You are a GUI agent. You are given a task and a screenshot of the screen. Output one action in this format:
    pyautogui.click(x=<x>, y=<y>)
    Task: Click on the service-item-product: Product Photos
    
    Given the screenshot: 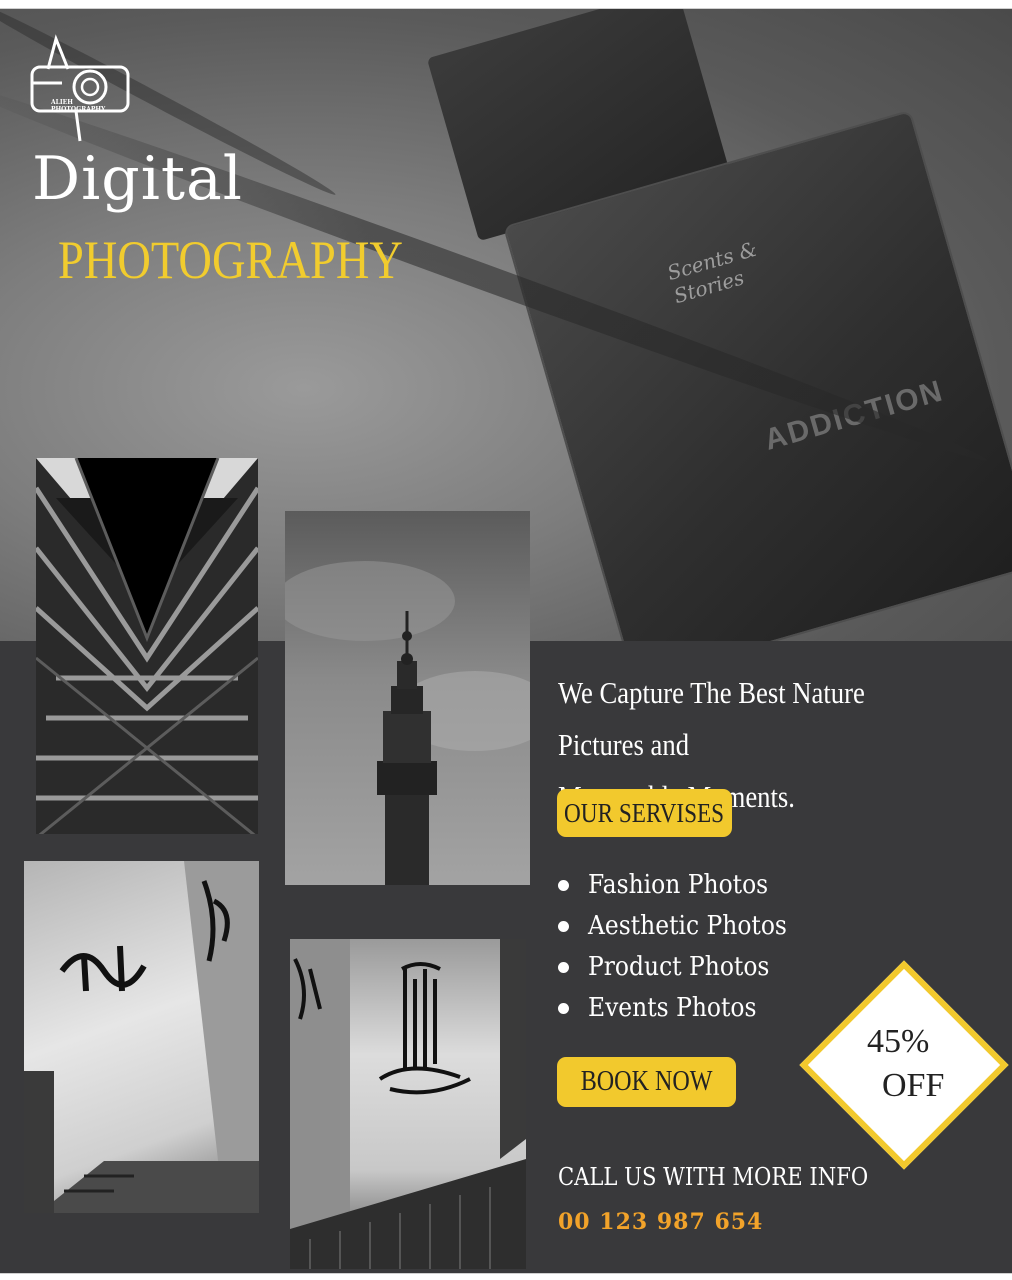 What is the action you would take?
    pyautogui.click(x=682, y=967)
    